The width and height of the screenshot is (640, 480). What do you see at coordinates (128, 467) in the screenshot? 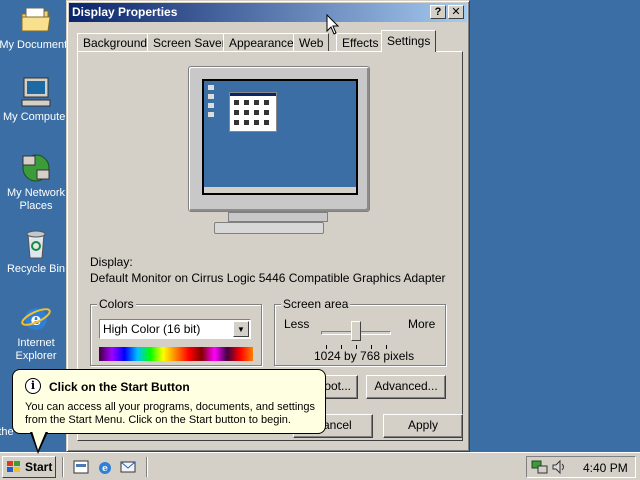
I see `outlook-express-icon` at bounding box center [128, 467].